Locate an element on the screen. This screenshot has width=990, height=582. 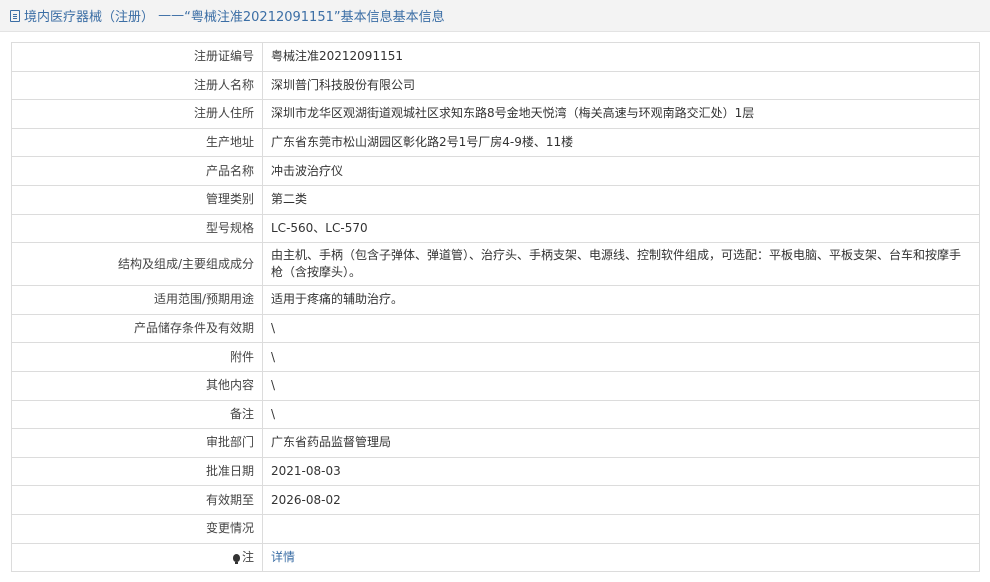
row-label: 备注 is located at coordinates (137, 414).